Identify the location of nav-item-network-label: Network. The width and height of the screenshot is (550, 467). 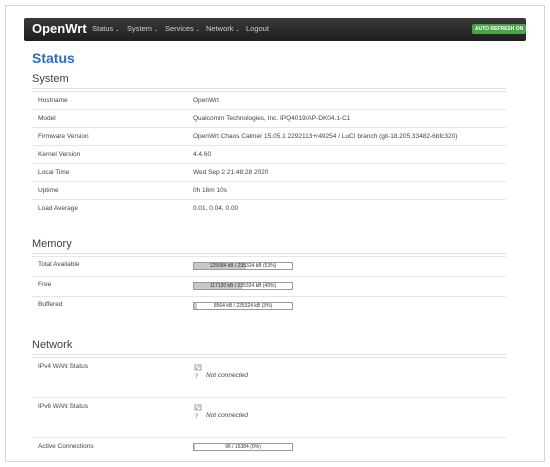
(220, 28).